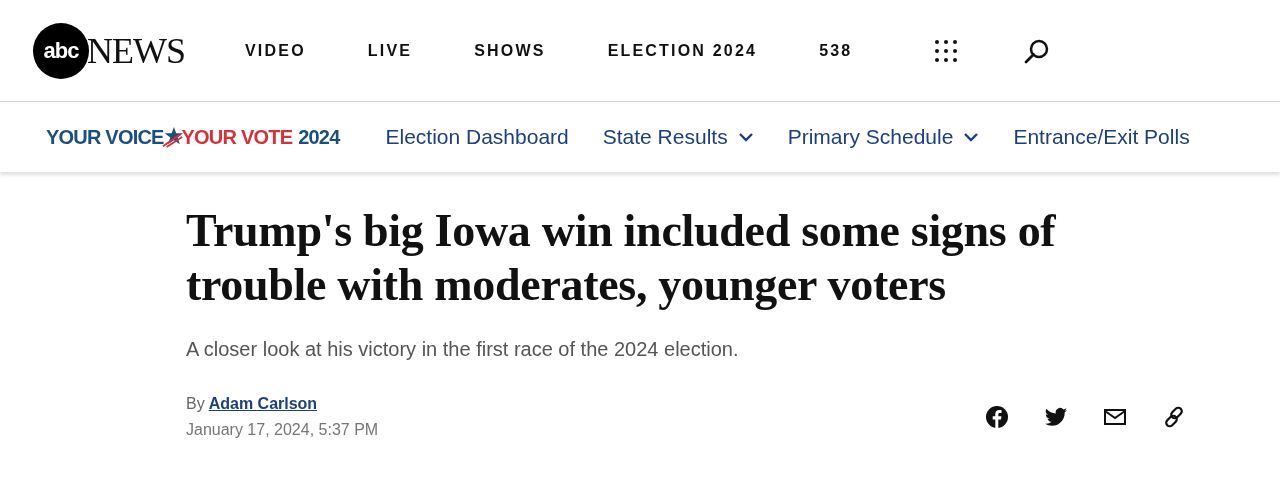  I want to click on byline-label: By, so click(195, 403).